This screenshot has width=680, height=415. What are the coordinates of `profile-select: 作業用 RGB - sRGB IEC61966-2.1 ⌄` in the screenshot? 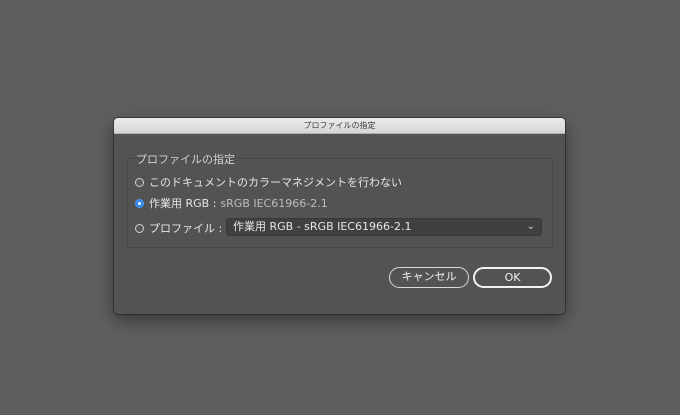 It's located at (384, 227).